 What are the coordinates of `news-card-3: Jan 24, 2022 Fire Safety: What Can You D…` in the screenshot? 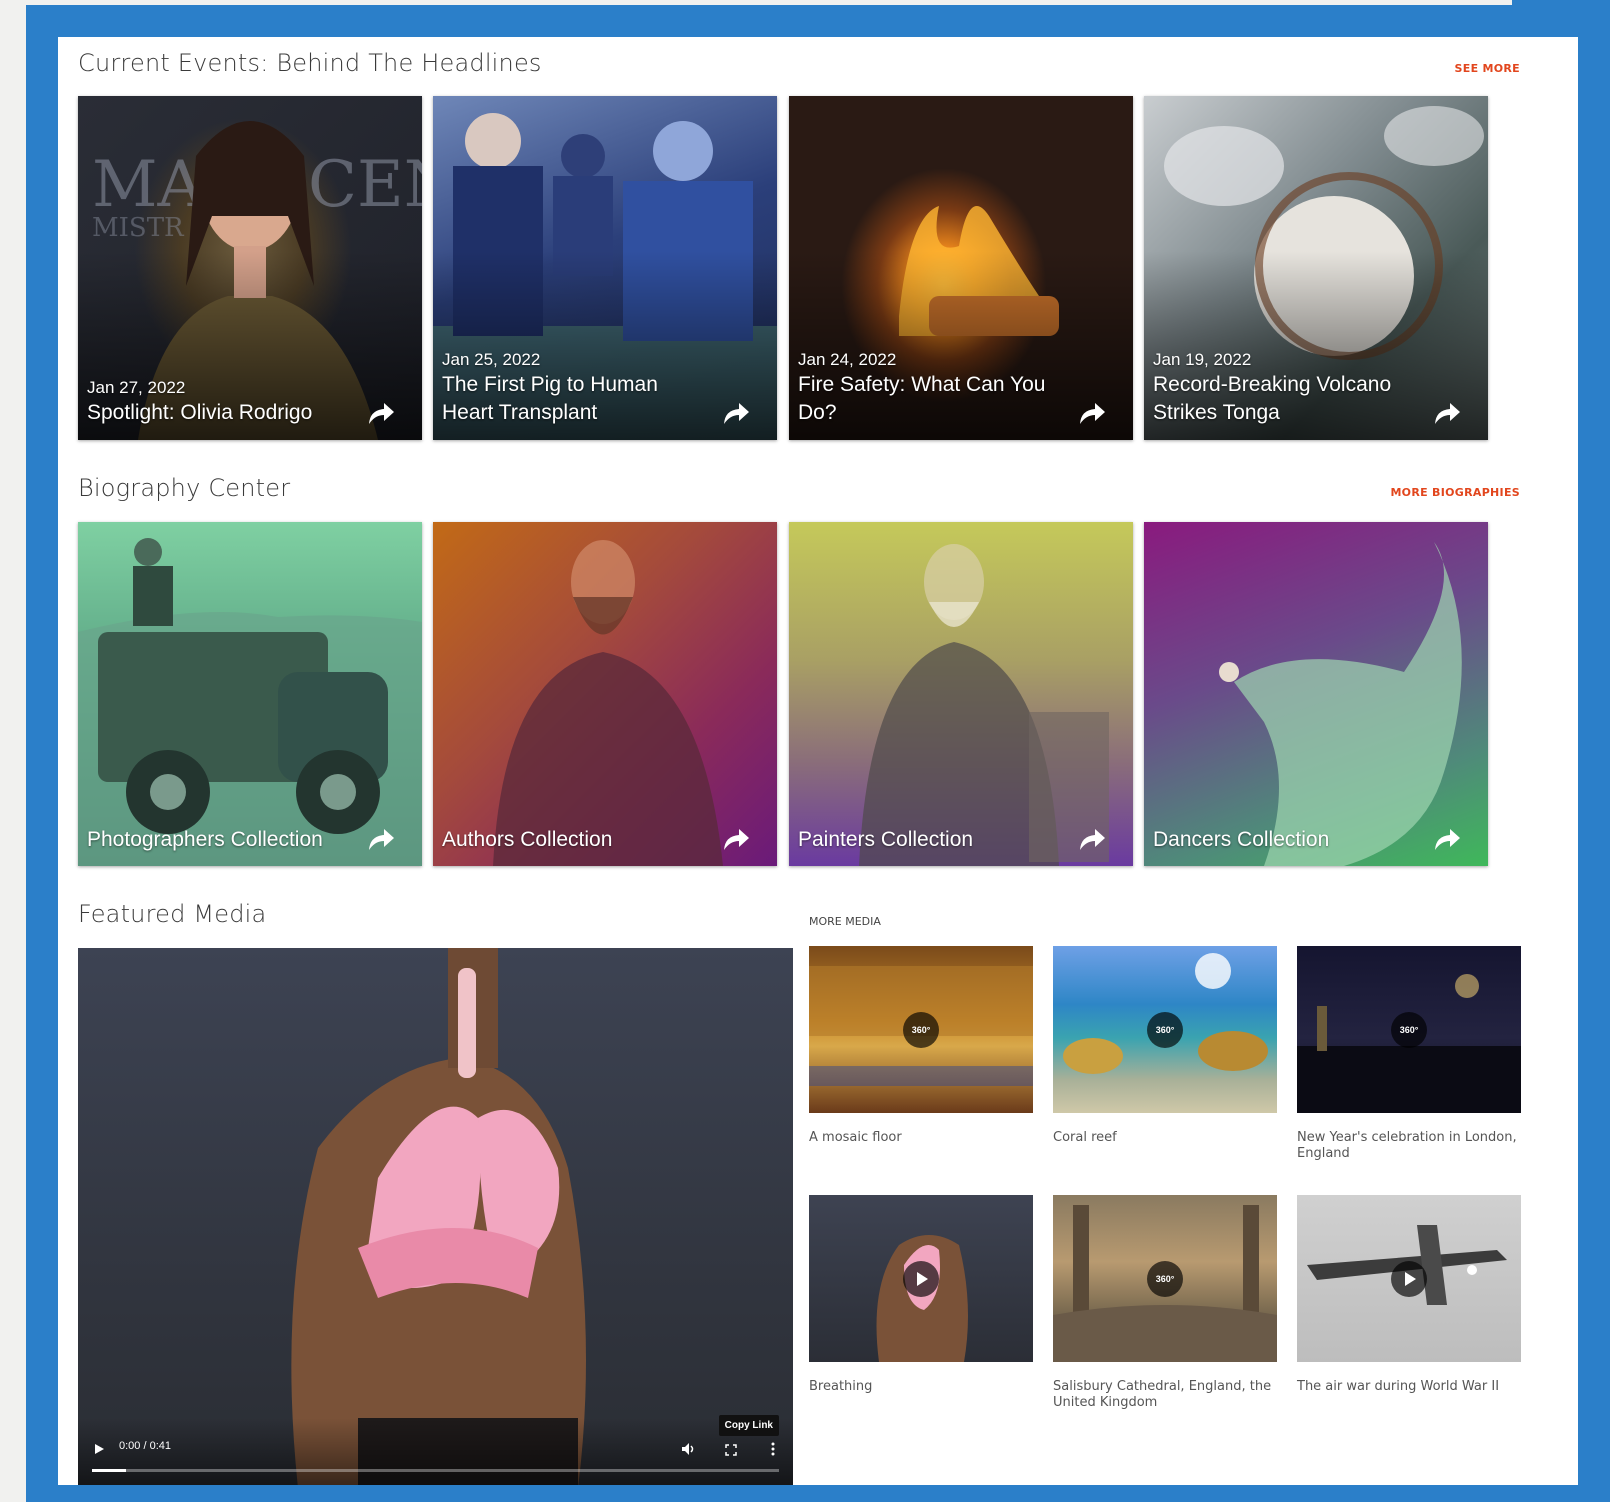 It's located at (961, 268).